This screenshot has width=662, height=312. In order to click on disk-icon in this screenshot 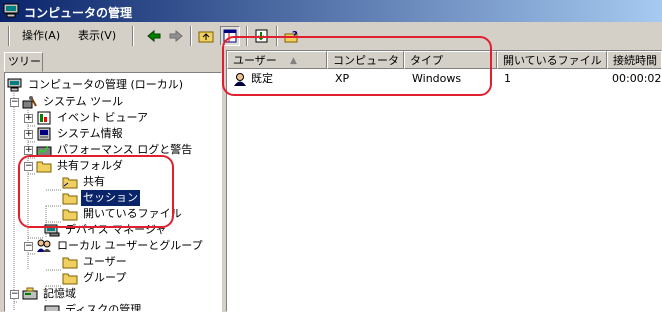, I will do `click(52, 308)`.